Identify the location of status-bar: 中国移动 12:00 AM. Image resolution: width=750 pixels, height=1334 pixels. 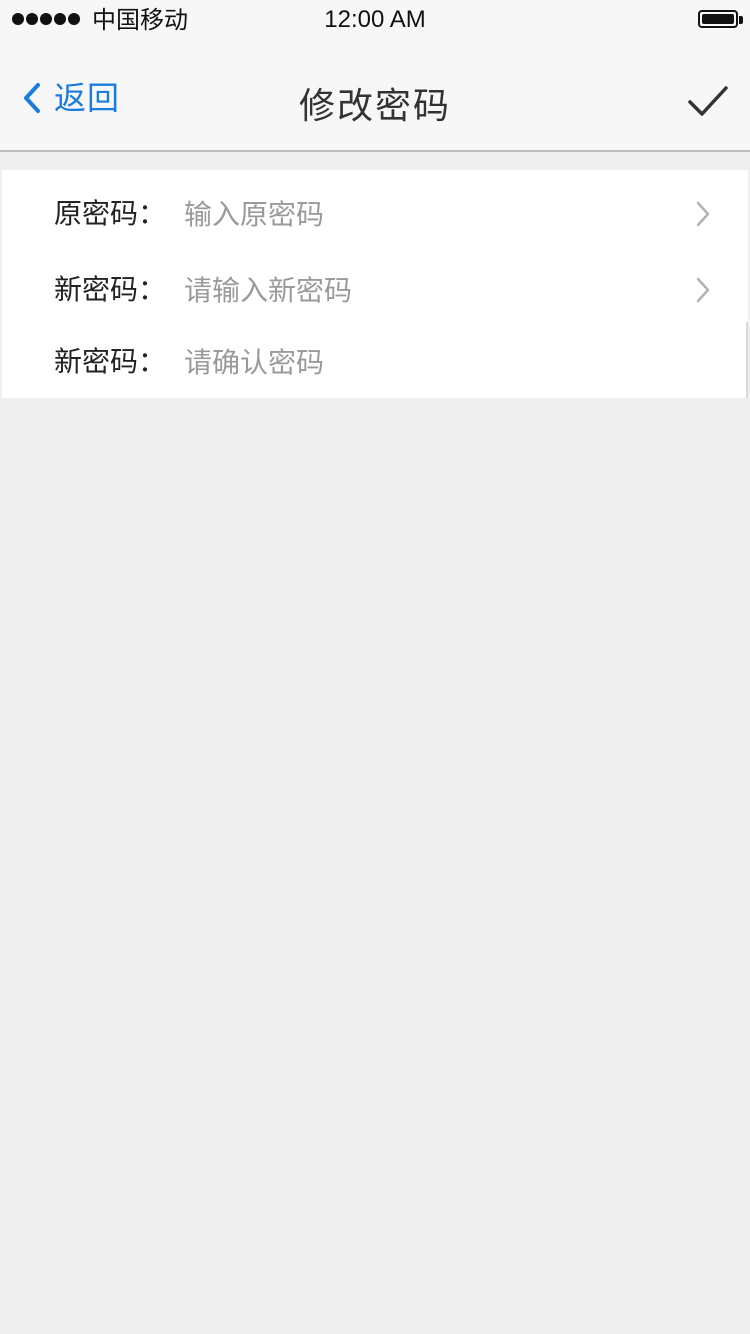
(375, 20).